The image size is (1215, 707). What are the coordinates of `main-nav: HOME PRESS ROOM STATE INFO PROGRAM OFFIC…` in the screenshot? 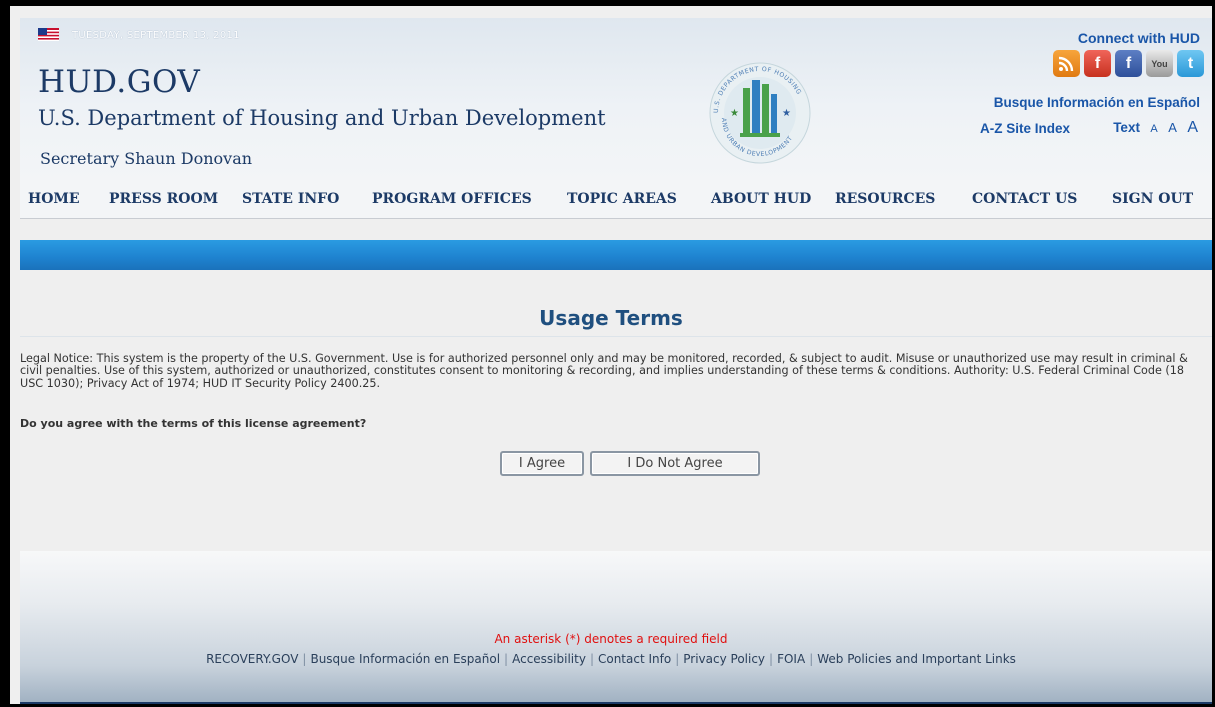 It's located at (616, 199).